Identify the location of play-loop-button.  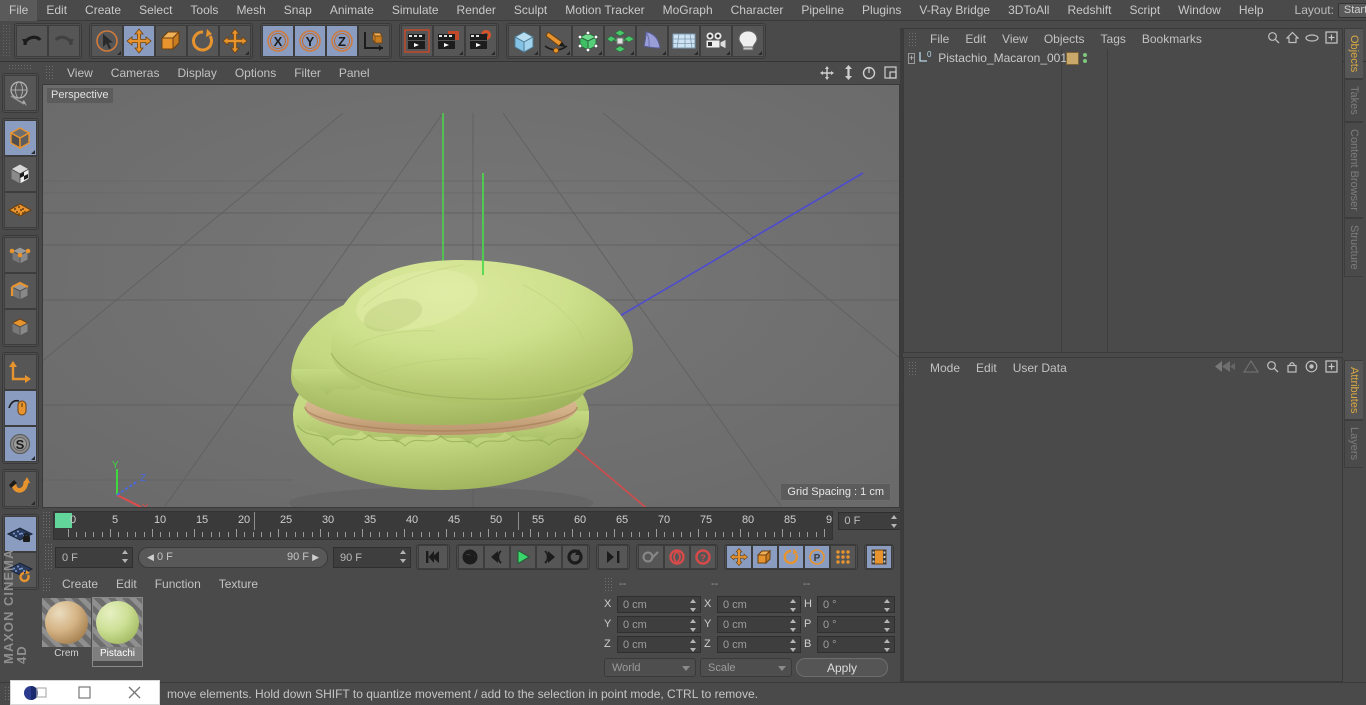
(575, 557).